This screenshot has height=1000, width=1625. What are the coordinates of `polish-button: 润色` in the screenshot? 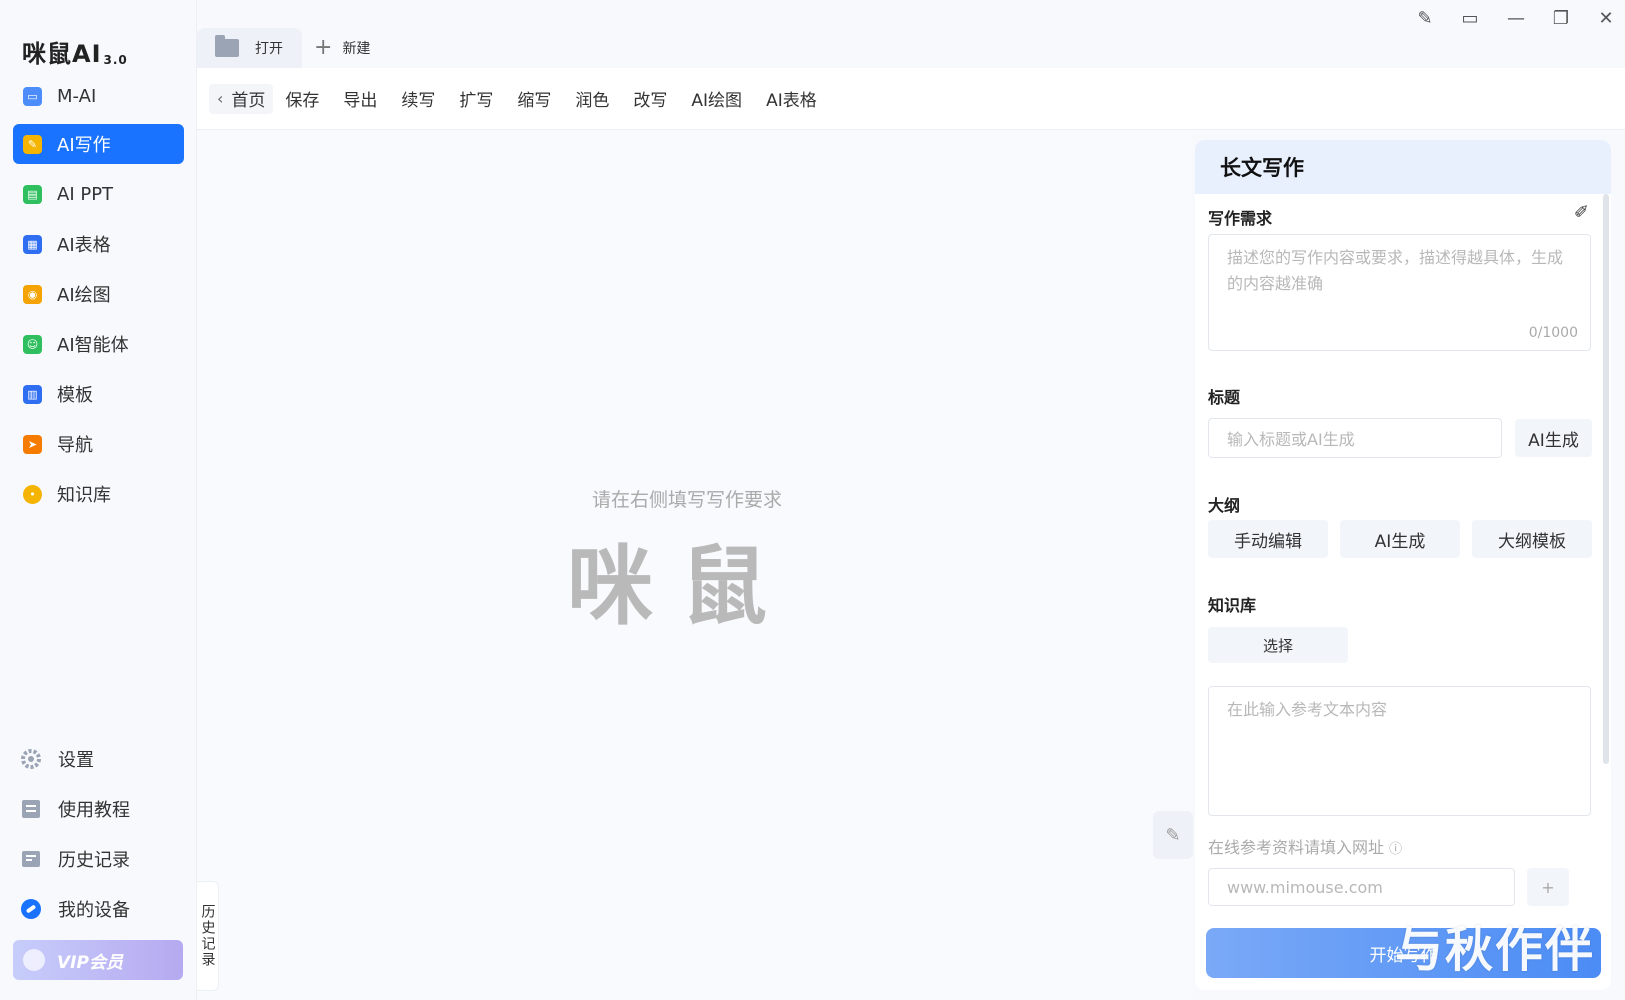 It's located at (592, 98).